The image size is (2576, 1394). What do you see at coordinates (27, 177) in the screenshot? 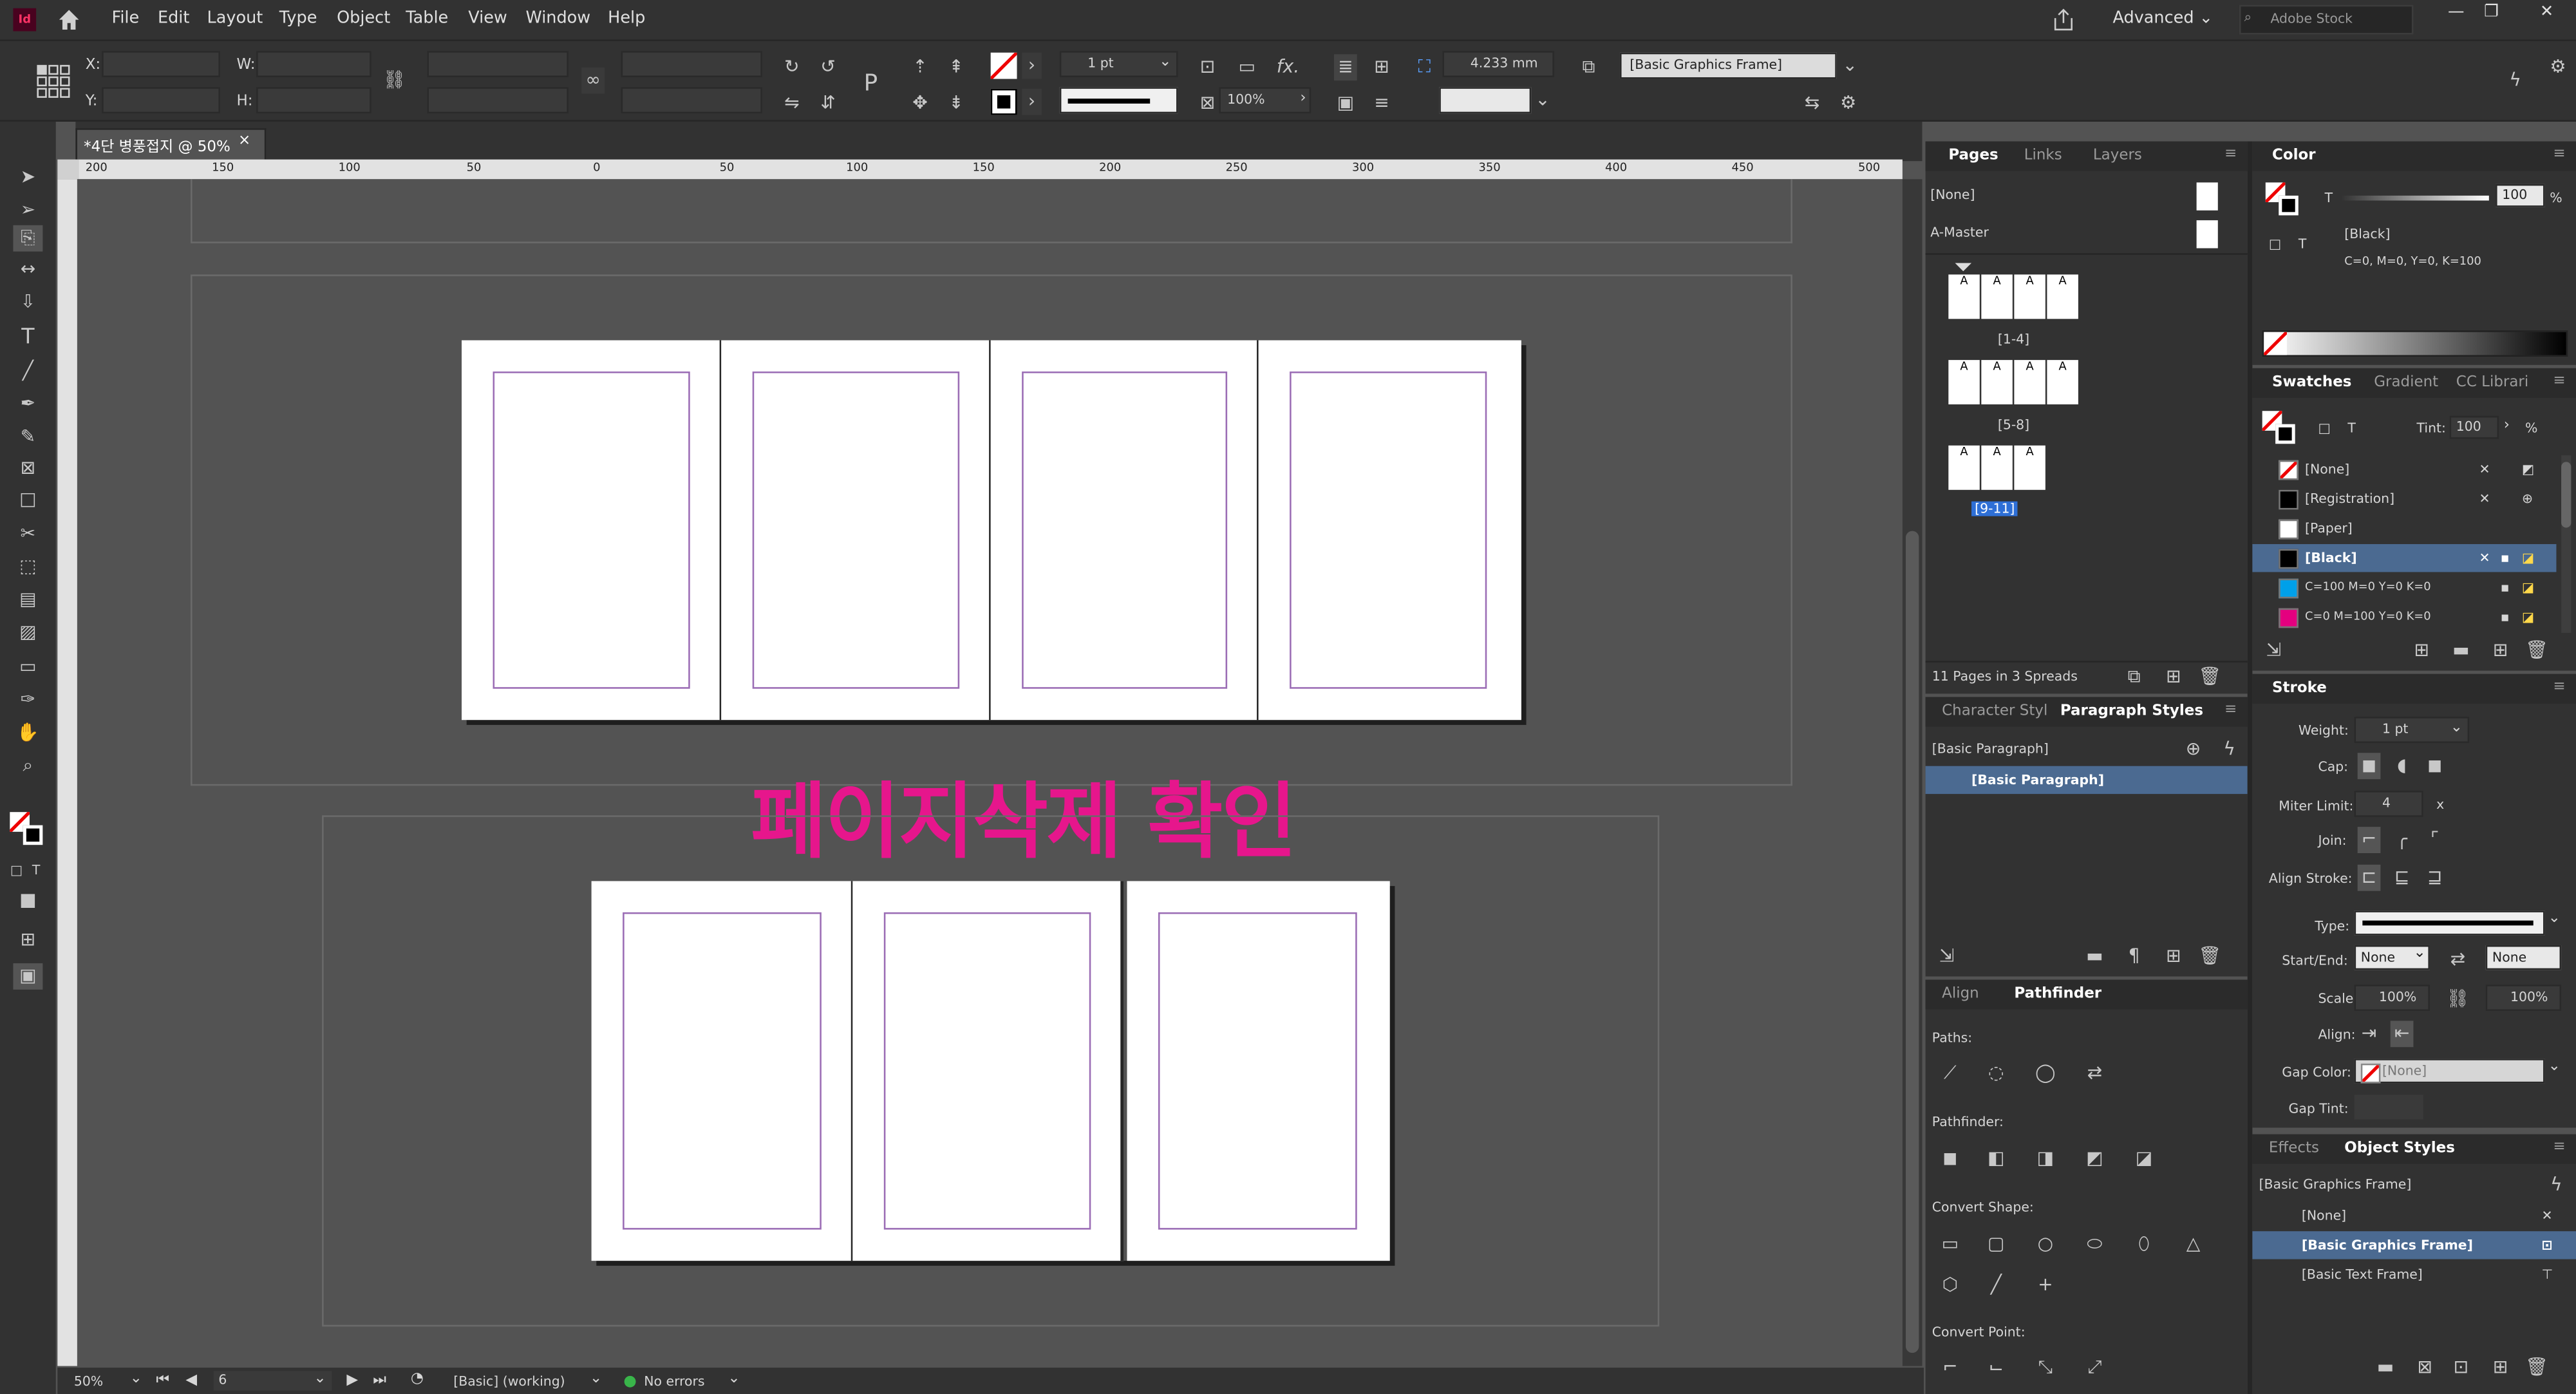
I see `selection-tool-icon: ➤` at bounding box center [27, 177].